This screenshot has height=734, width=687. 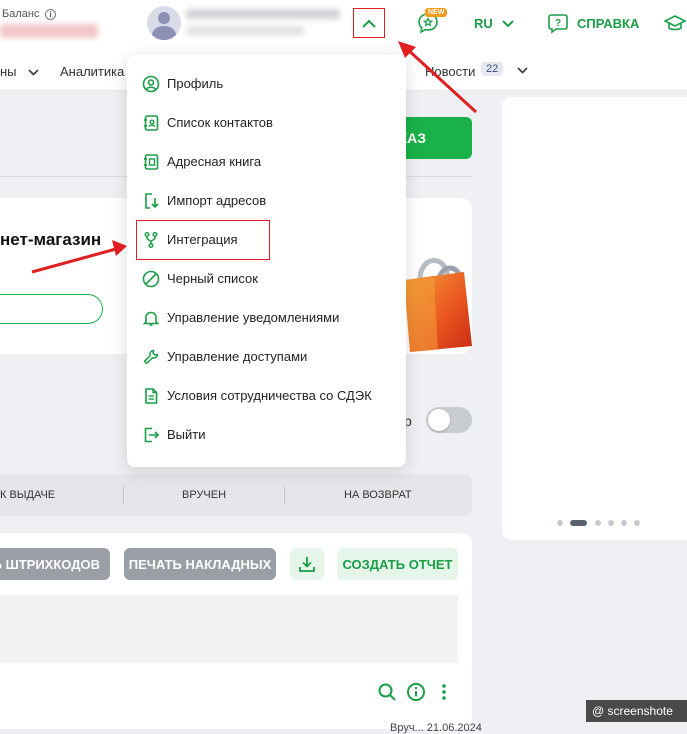 I want to click on tab-ready-for-pickup: К ВЫДАЧЕ, so click(x=27, y=495).